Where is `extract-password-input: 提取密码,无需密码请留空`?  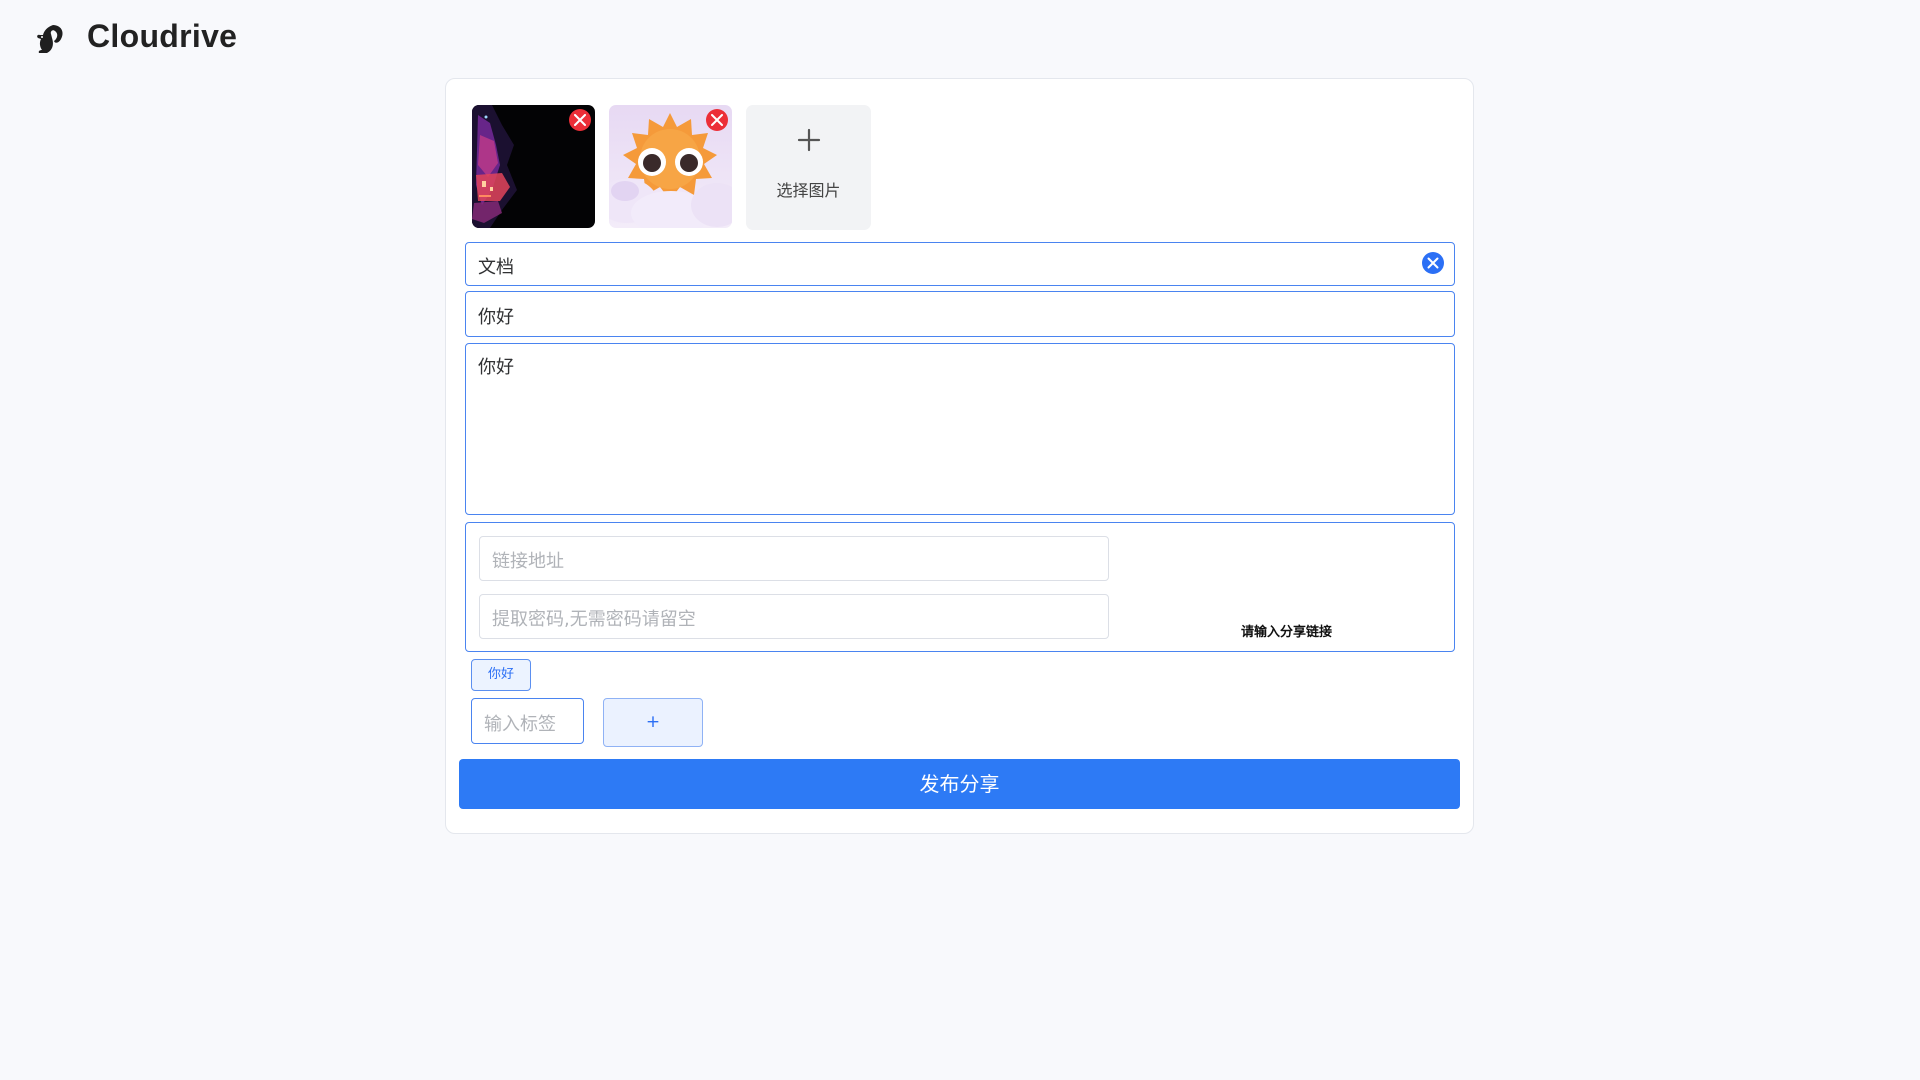 extract-password-input: 提取密码,无需密码请留空 is located at coordinates (794, 616).